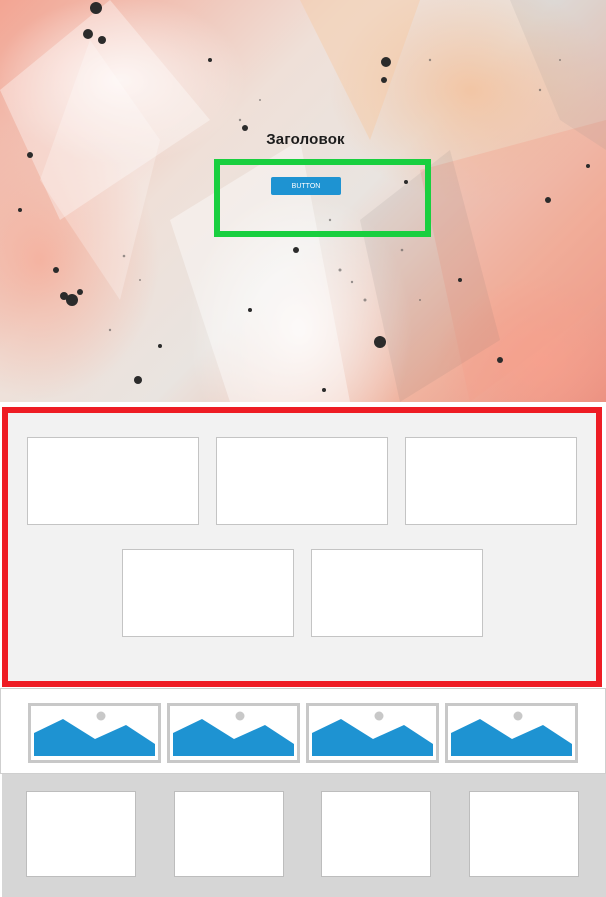 This screenshot has height=897, width=606. What do you see at coordinates (322, 198) in the screenshot?
I see `highlight-frame-green` at bounding box center [322, 198].